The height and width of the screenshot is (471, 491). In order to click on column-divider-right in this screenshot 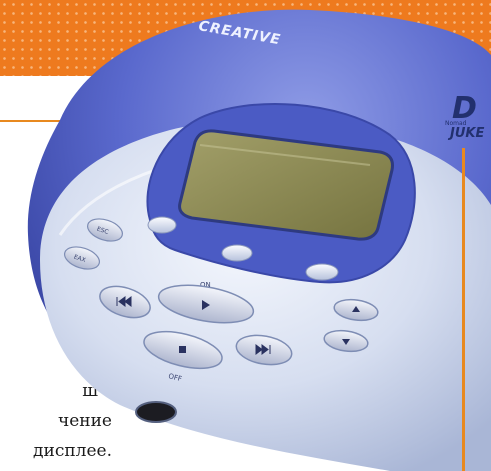, I will do `click(463, 309)`.